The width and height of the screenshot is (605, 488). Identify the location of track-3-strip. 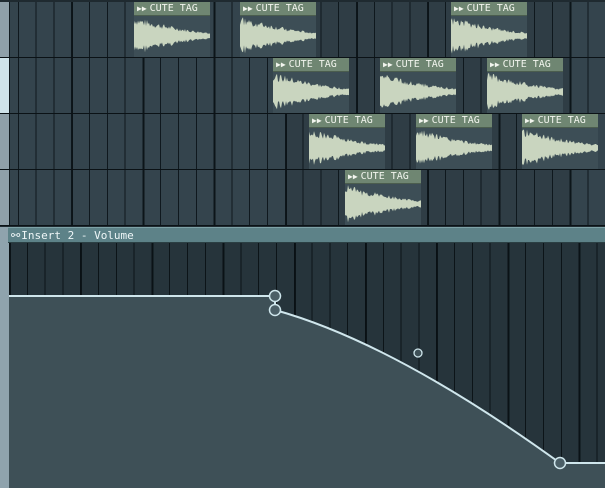
(5, 141).